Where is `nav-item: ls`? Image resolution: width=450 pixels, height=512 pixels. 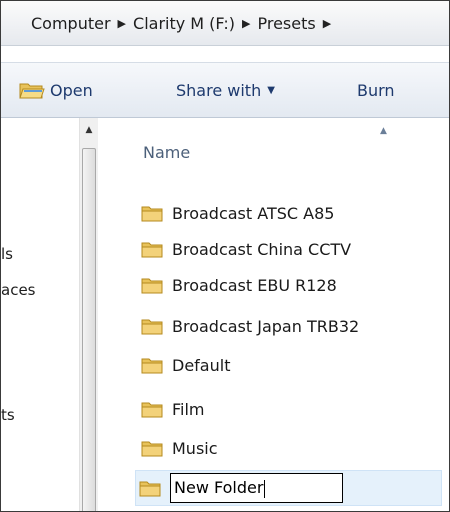 nav-item: ls is located at coordinates (7, 254).